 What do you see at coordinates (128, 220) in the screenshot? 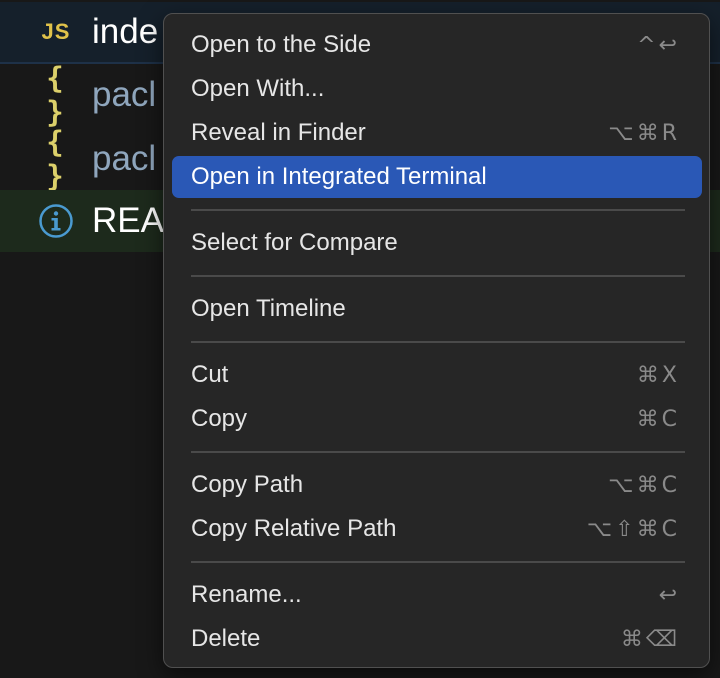
I see `file-name: REA` at bounding box center [128, 220].